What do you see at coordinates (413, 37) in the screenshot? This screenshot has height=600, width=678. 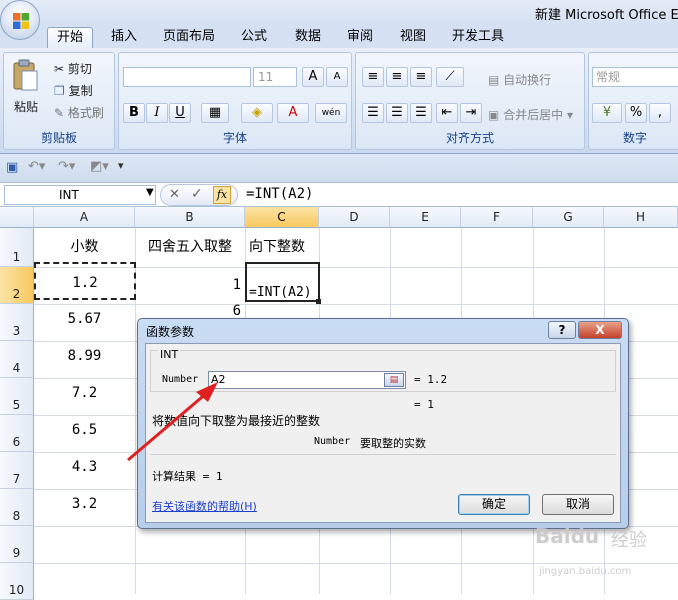 I see `tab-view: 视图` at bounding box center [413, 37].